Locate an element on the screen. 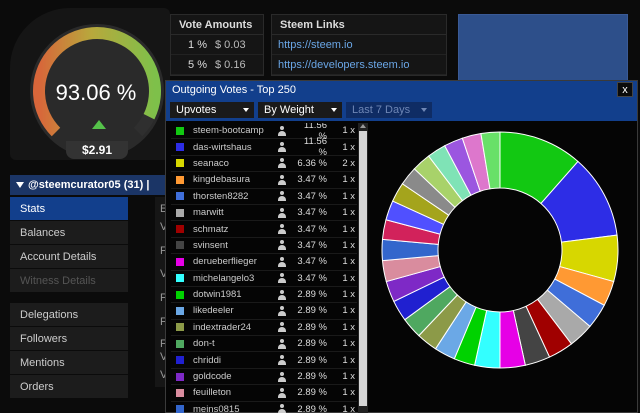  menu-item-balances: Balances is located at coordinates (69, 233).